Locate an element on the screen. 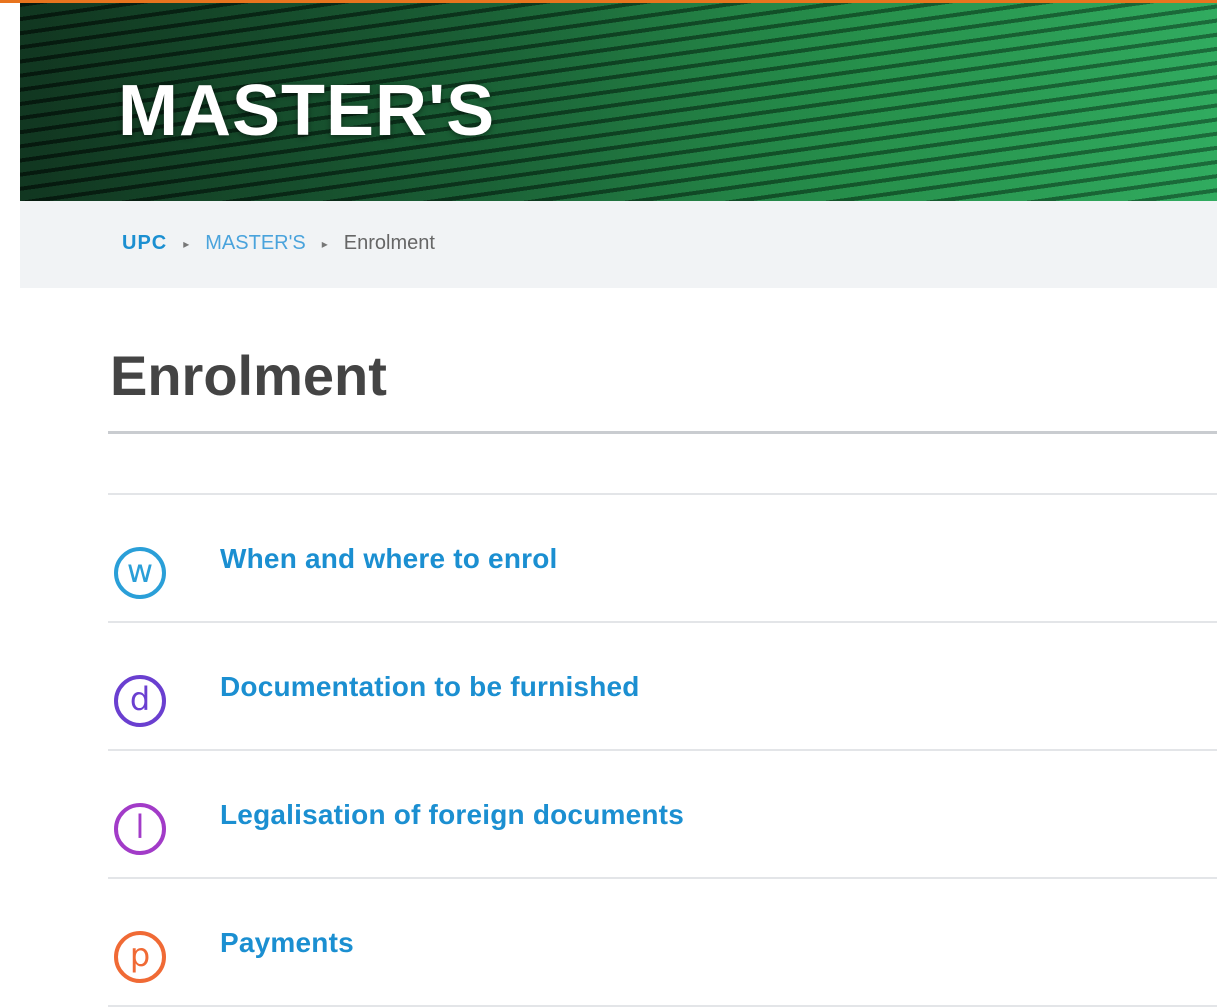  payments-link: Payments is located at coordinates (287, 943).